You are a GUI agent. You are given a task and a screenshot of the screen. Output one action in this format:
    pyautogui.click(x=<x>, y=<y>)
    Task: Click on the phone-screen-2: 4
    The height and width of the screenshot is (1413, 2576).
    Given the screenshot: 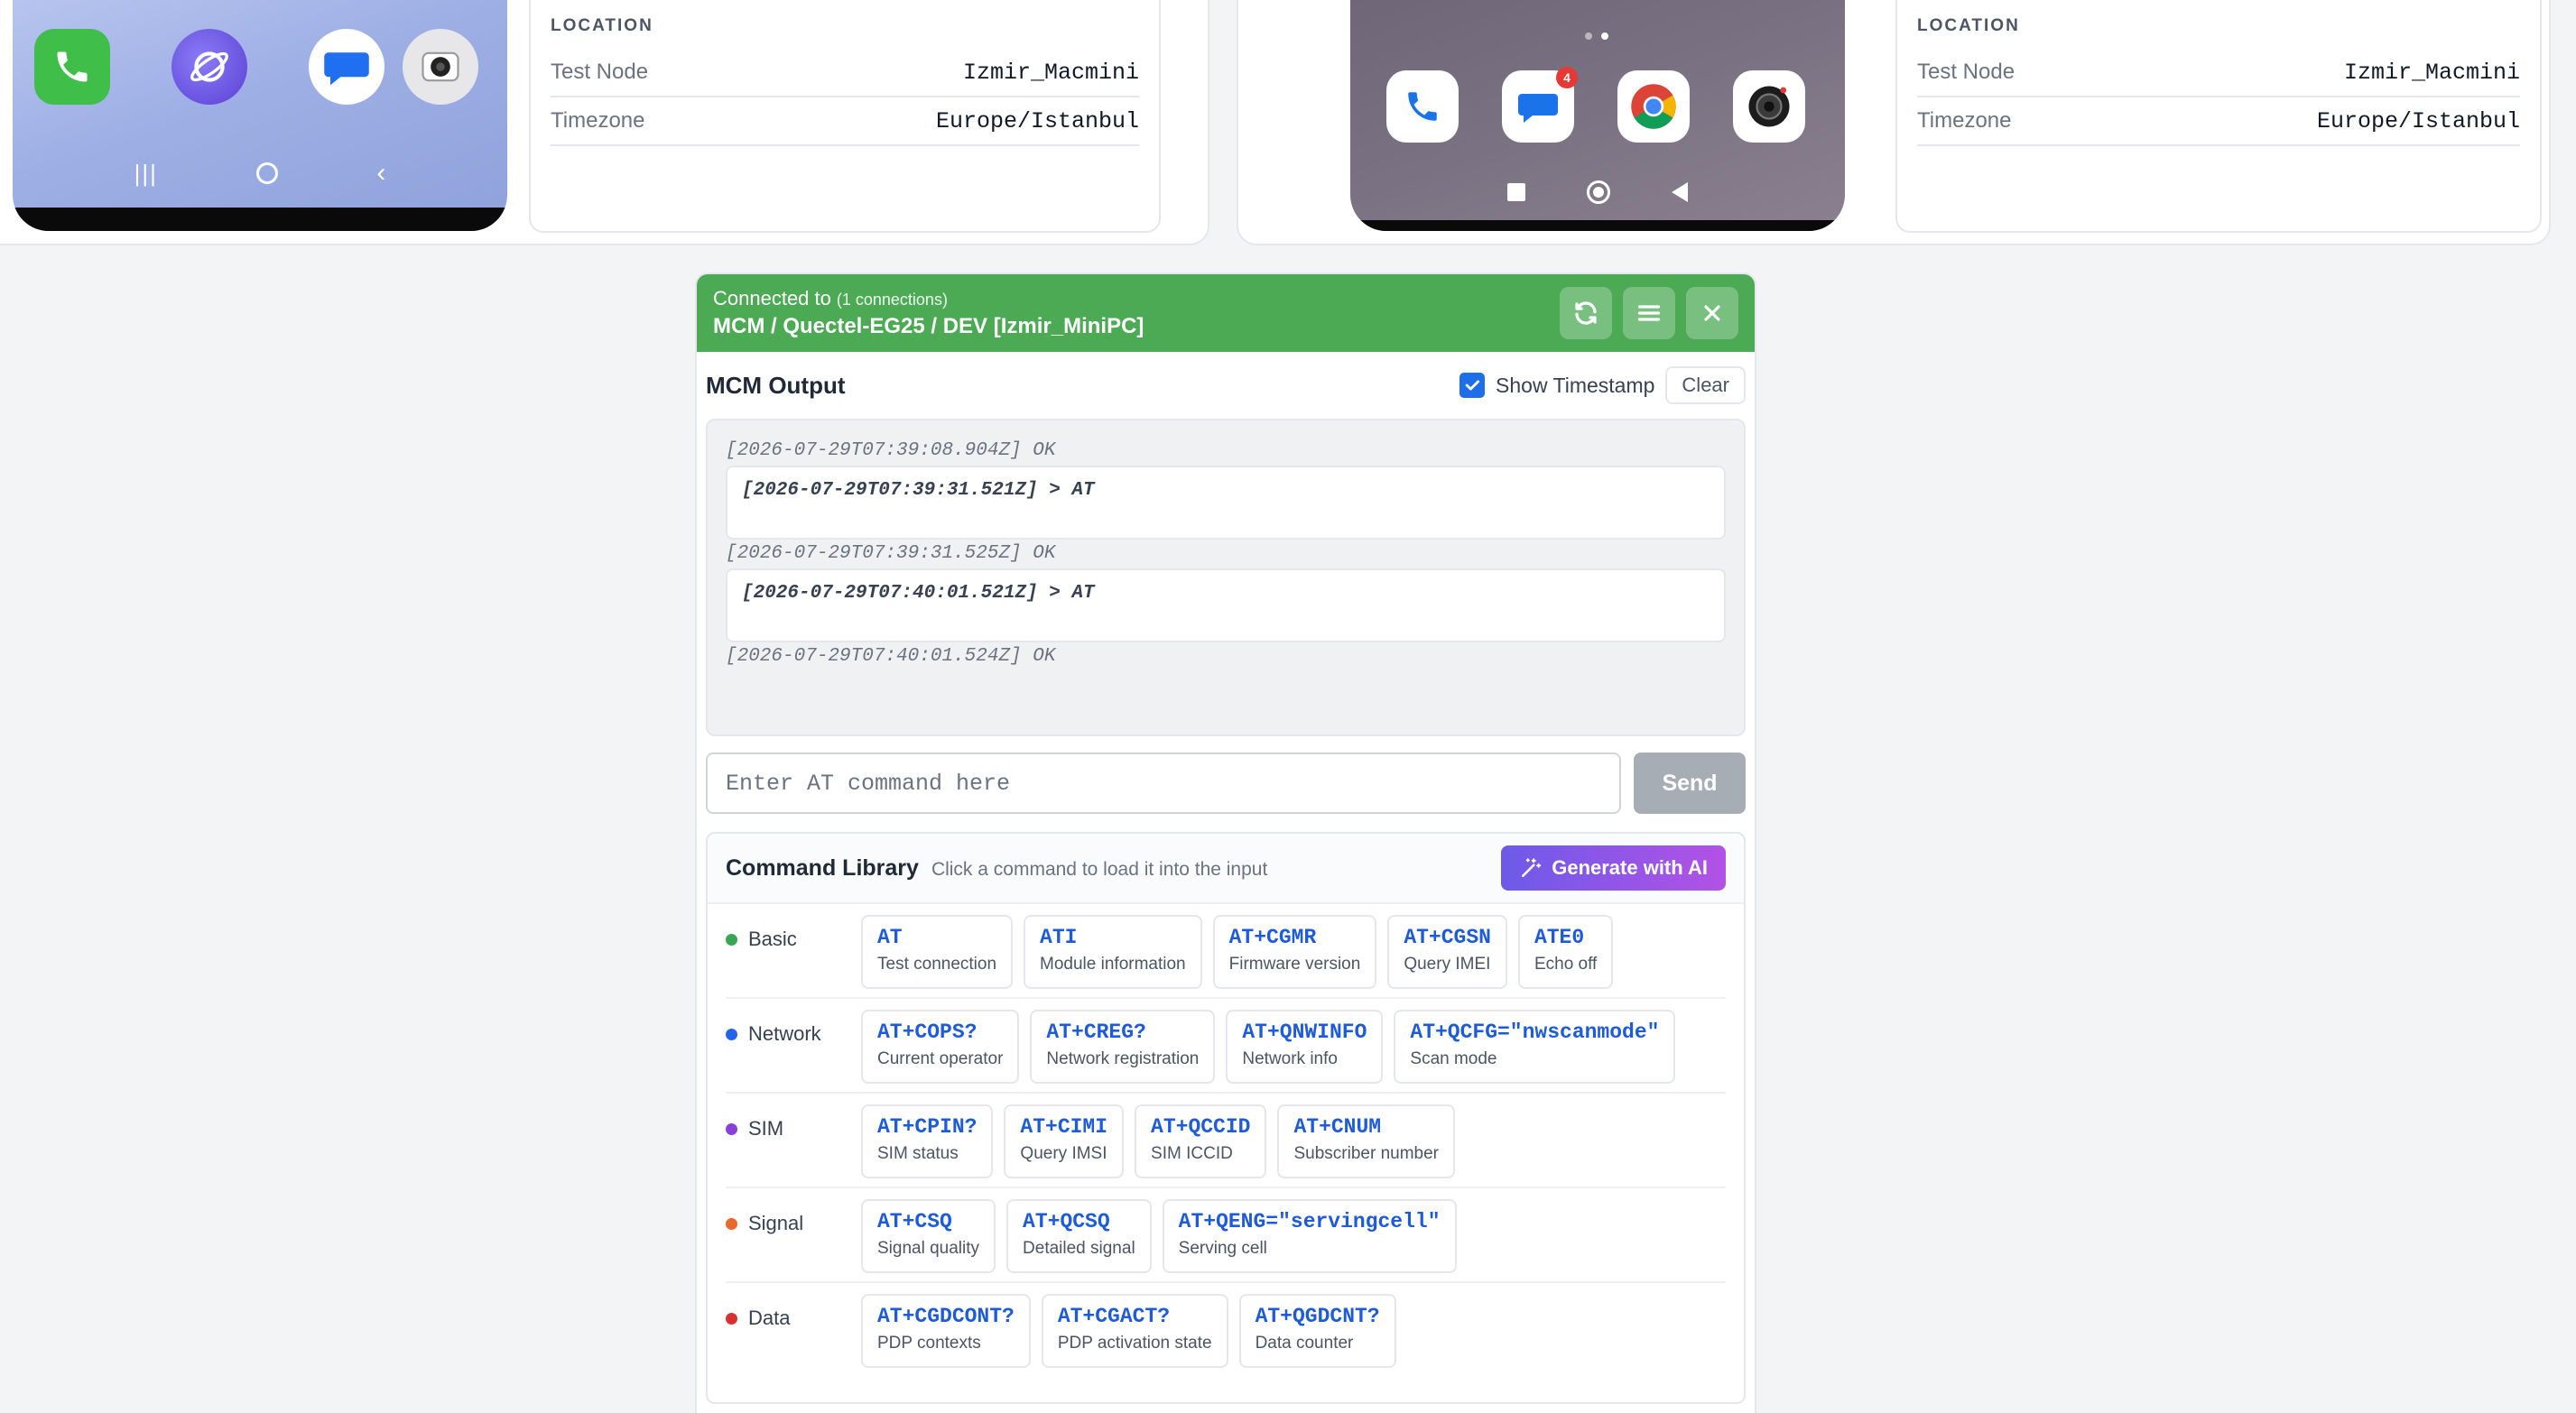 What is the action you would take?
    pyautogui.click(x=1598, y=115)
    